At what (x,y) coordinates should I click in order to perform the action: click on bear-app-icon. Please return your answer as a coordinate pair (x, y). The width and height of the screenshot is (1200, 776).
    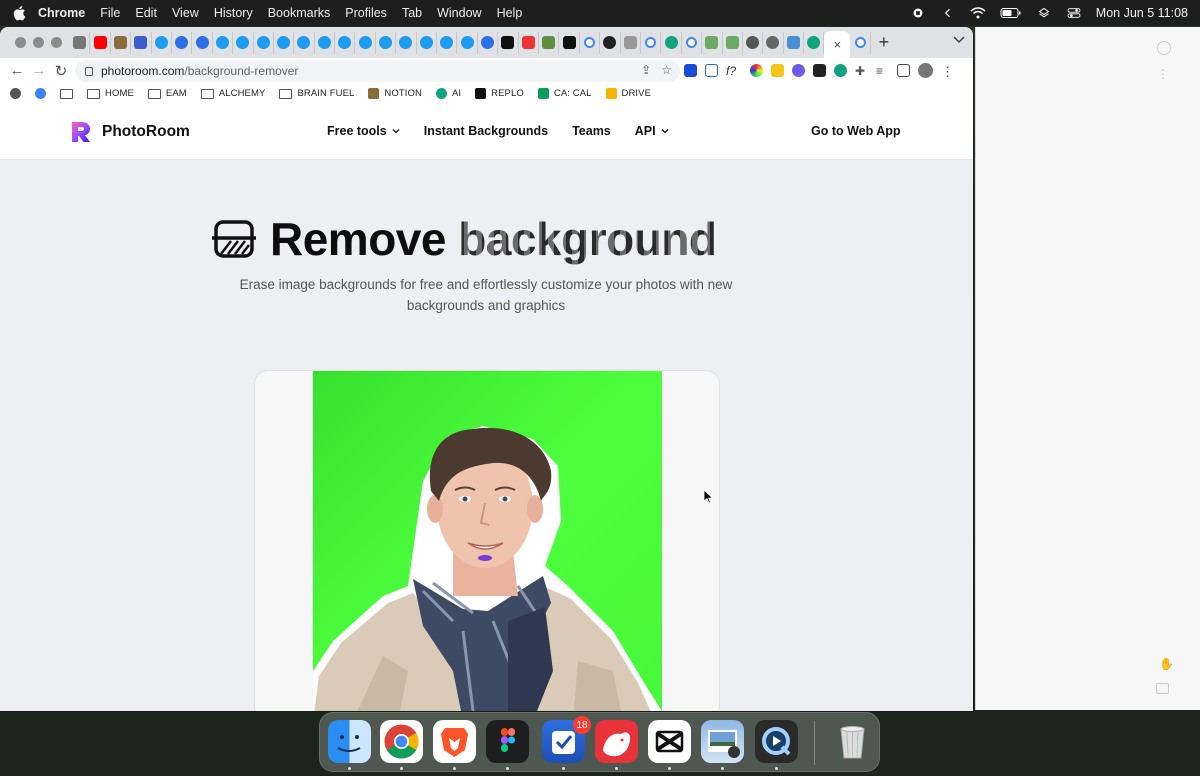
    Looking at the image, I should click on (616, 741).